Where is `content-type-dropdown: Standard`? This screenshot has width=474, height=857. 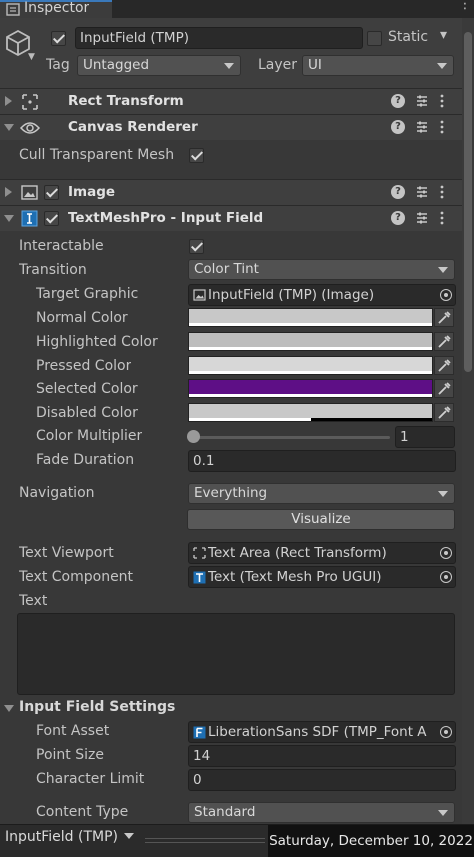
content-type-dropdown: Standard is located at coordinates (321, 812).